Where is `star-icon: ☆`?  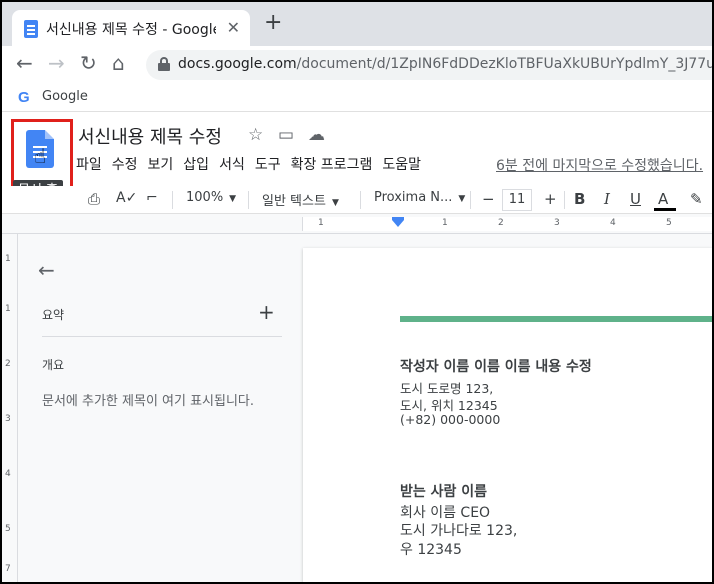 star-icon: ☆ is located at coordinates (255, 135).